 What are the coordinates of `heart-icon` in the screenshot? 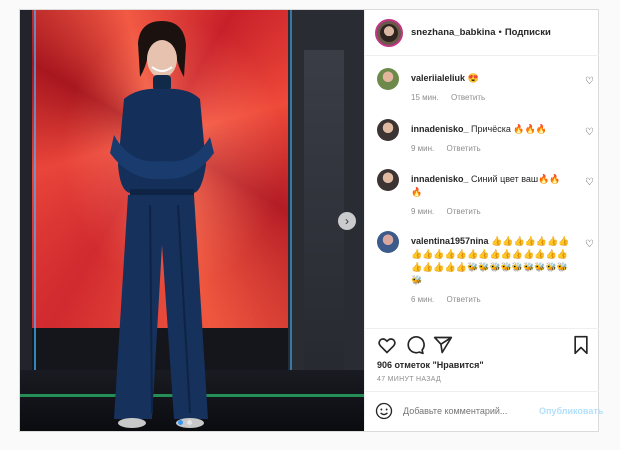 It's located at (387, 345).